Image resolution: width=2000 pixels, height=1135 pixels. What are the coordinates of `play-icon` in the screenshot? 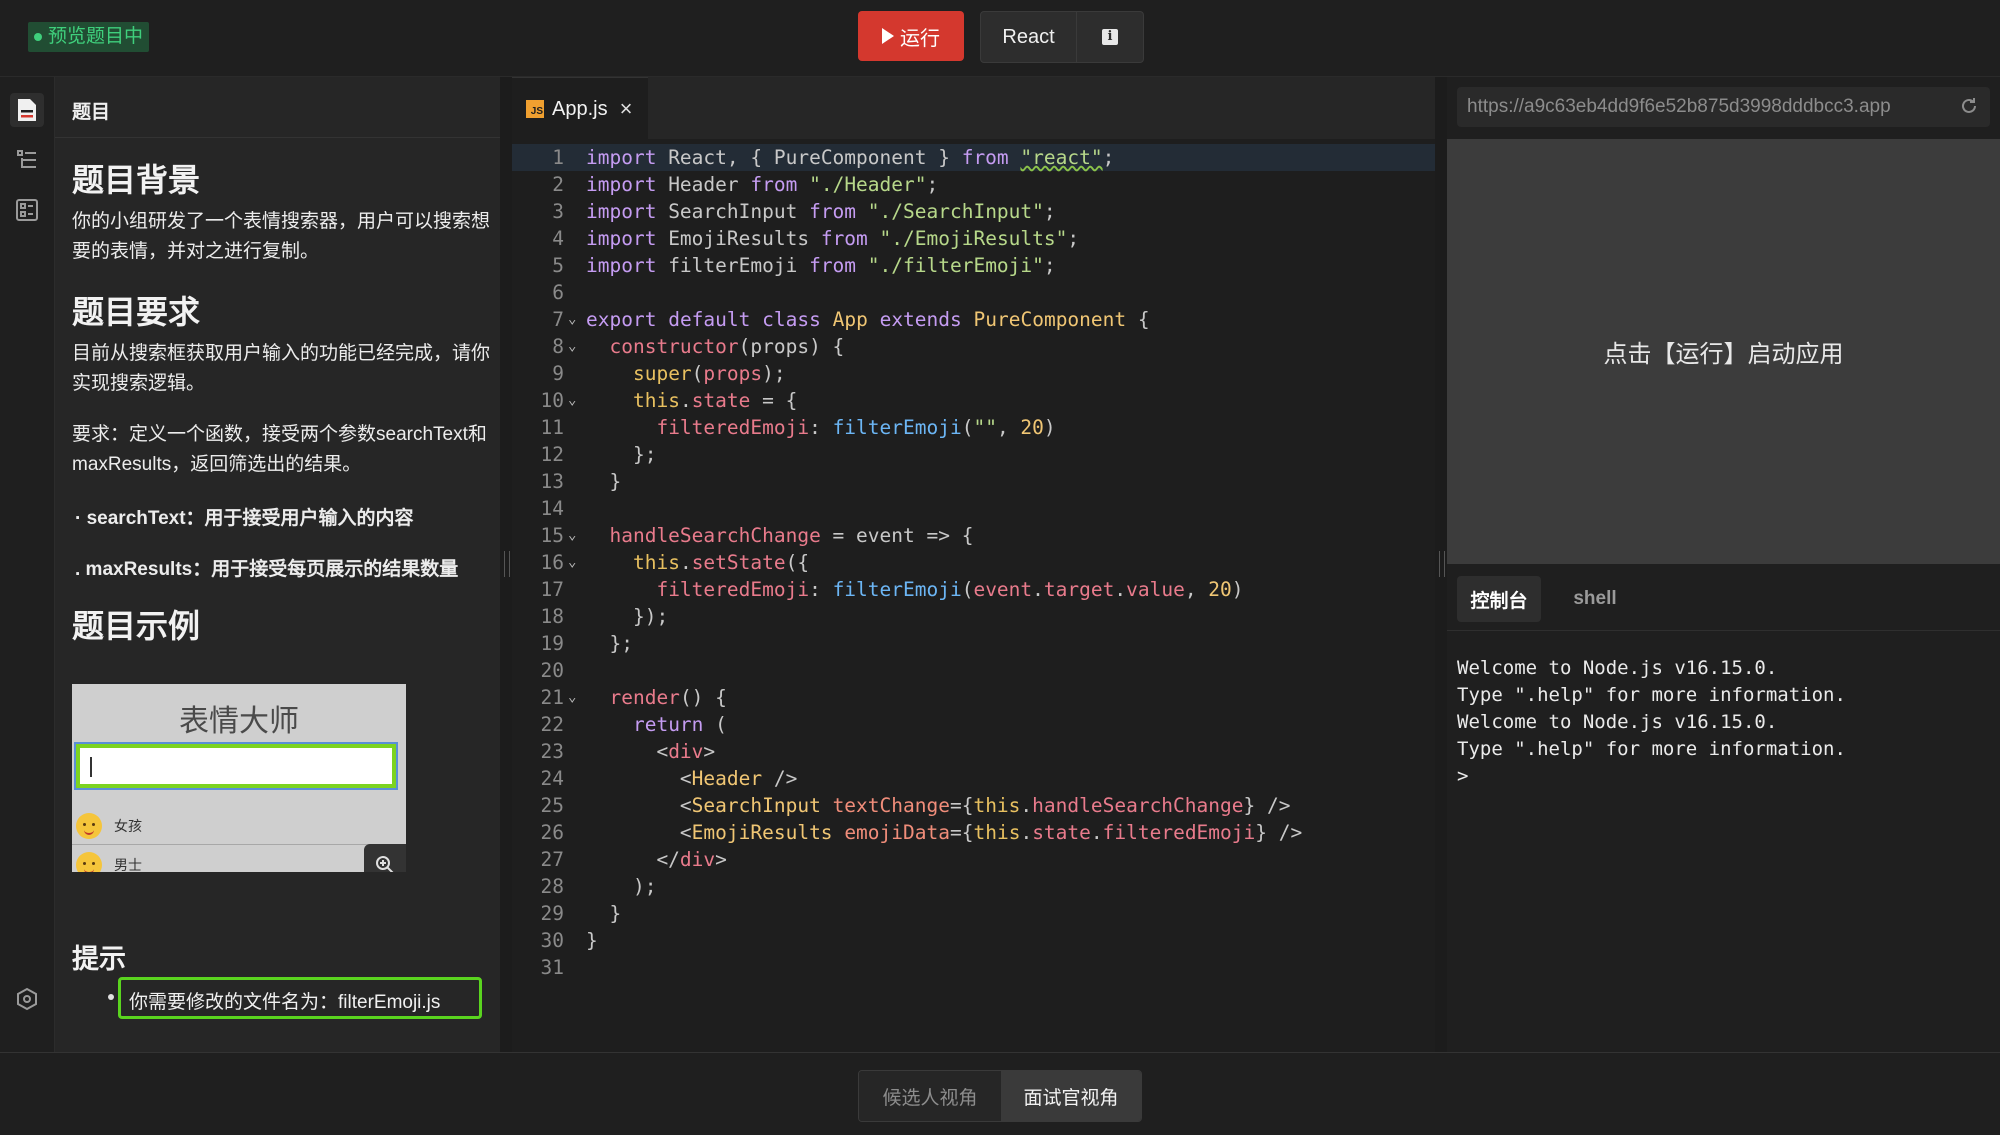 It's located at (888, 36).